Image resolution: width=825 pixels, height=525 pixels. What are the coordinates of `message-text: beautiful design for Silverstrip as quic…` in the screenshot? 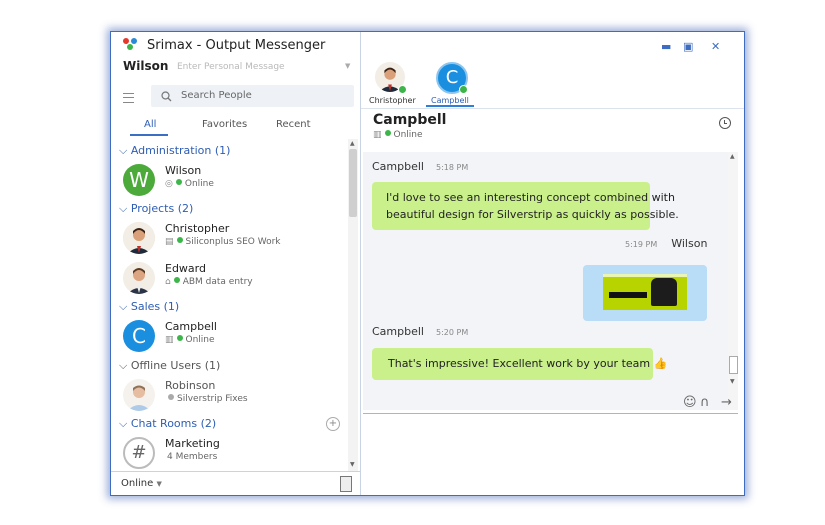 It's located at (532, 214).